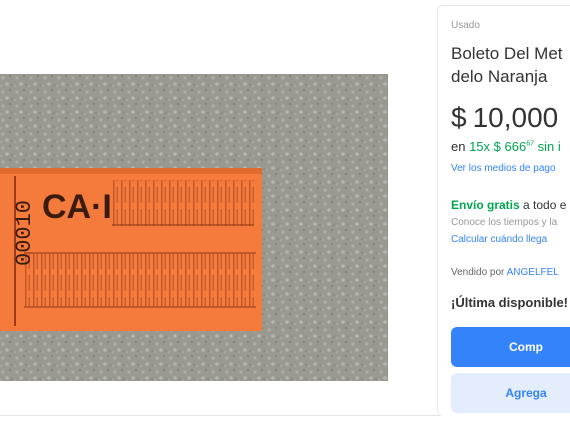 The image size is (570, 427). What do you see at coordinates (480, 146) in the screenshot?
I see `installments-count: 15x` at bounding box center [480, 146].